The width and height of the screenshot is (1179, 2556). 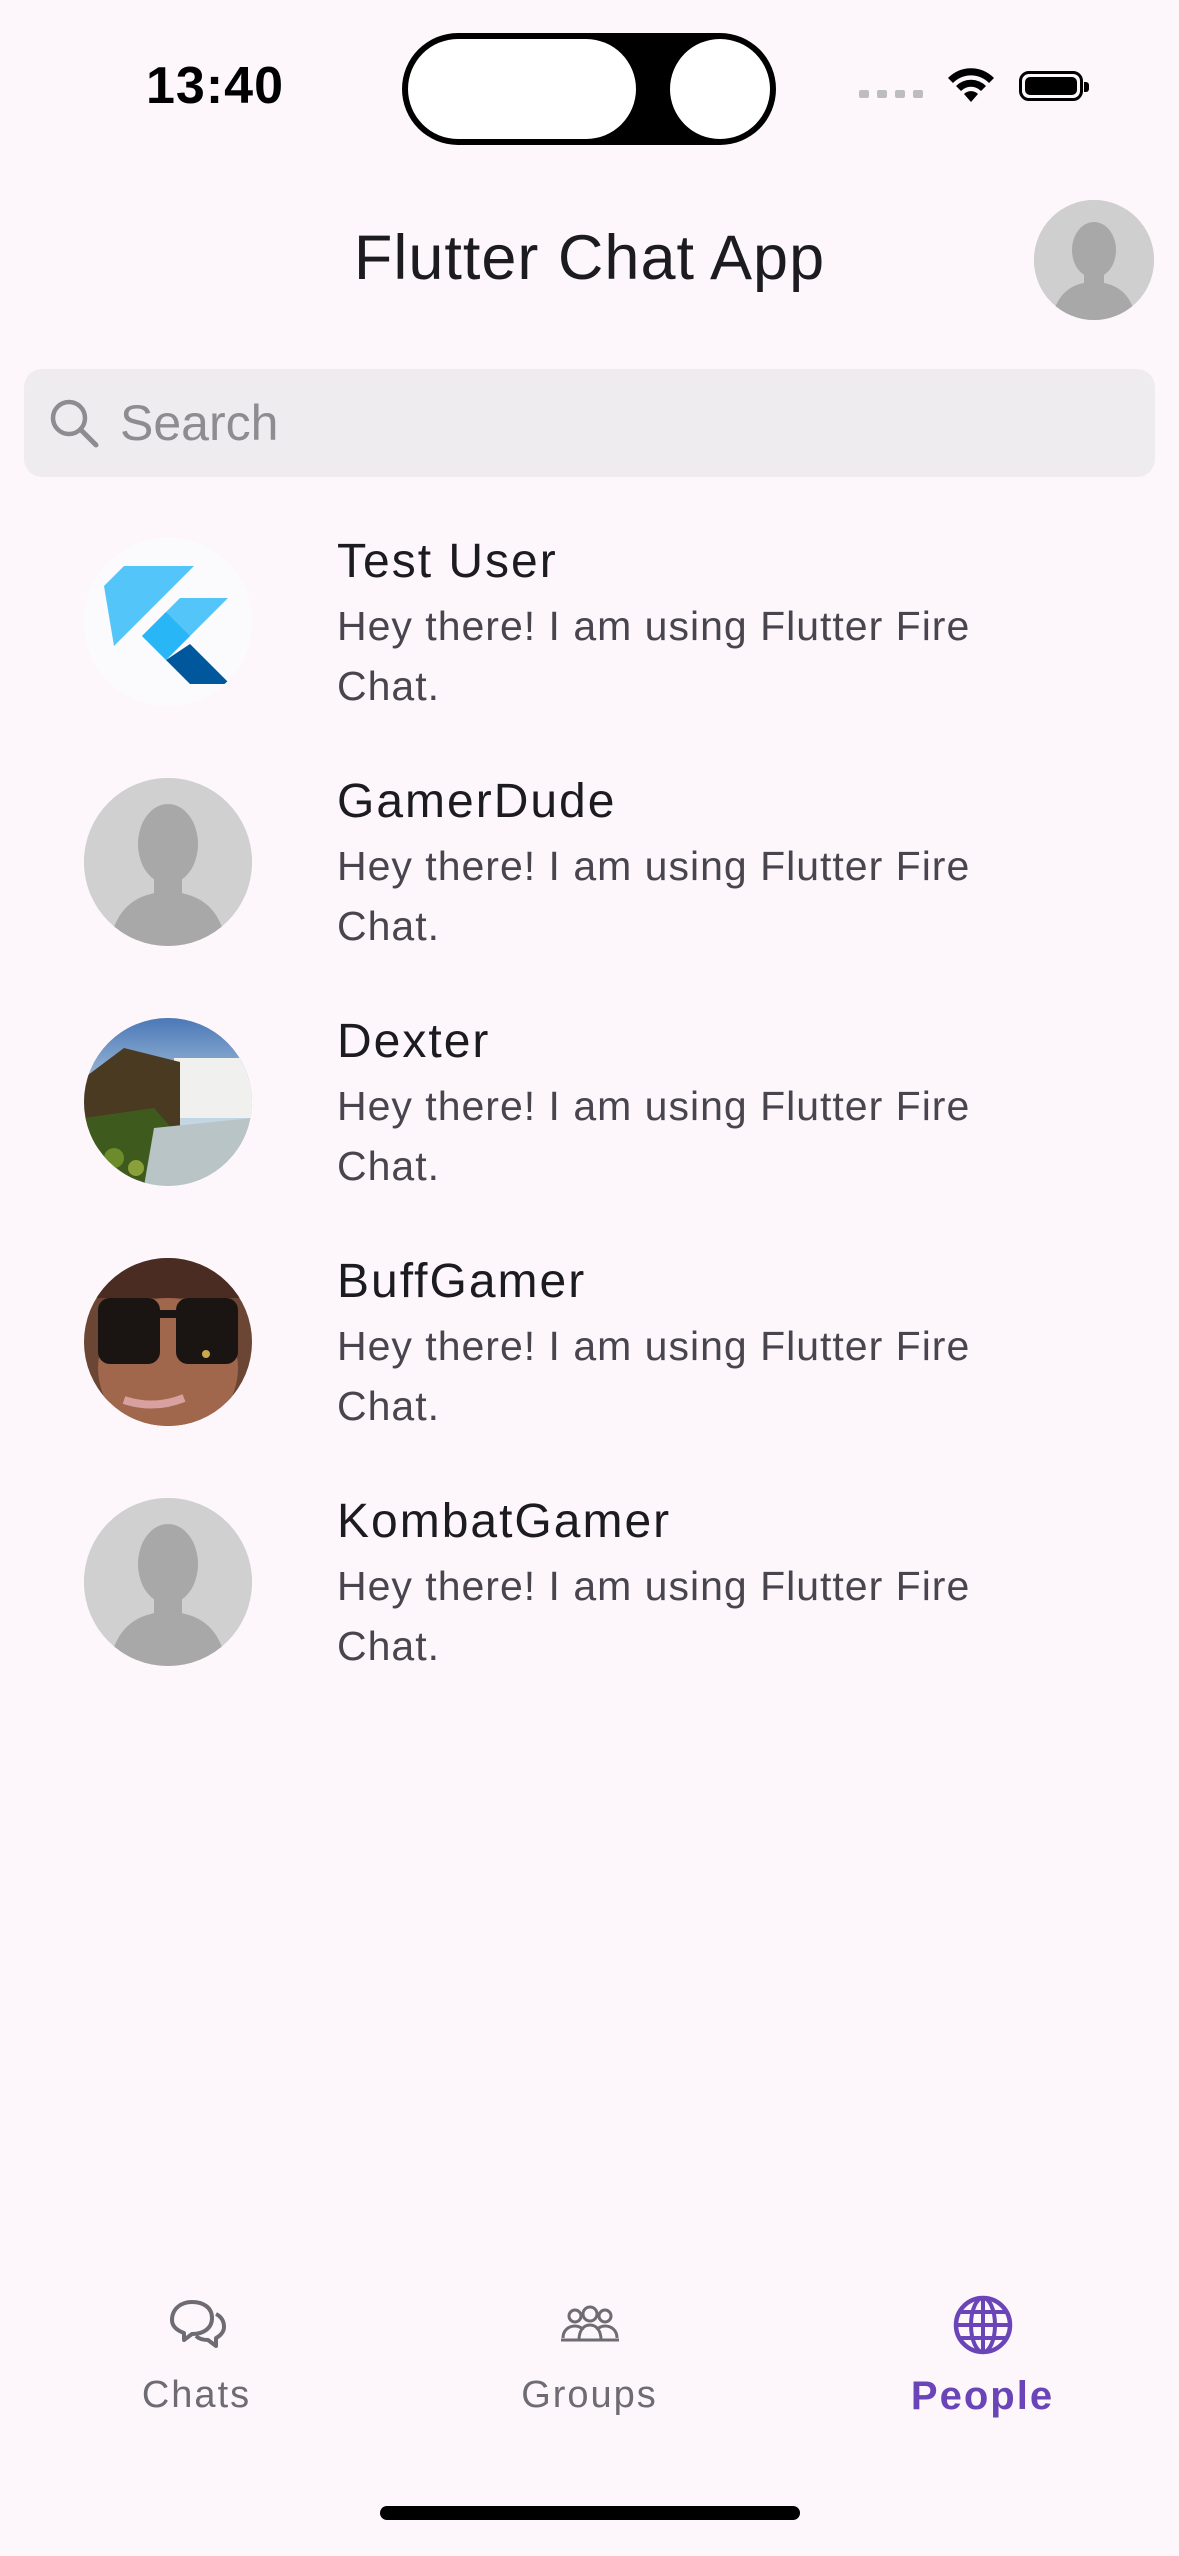 I want to click on status-time: 13:40, so click(x=215, y=86).